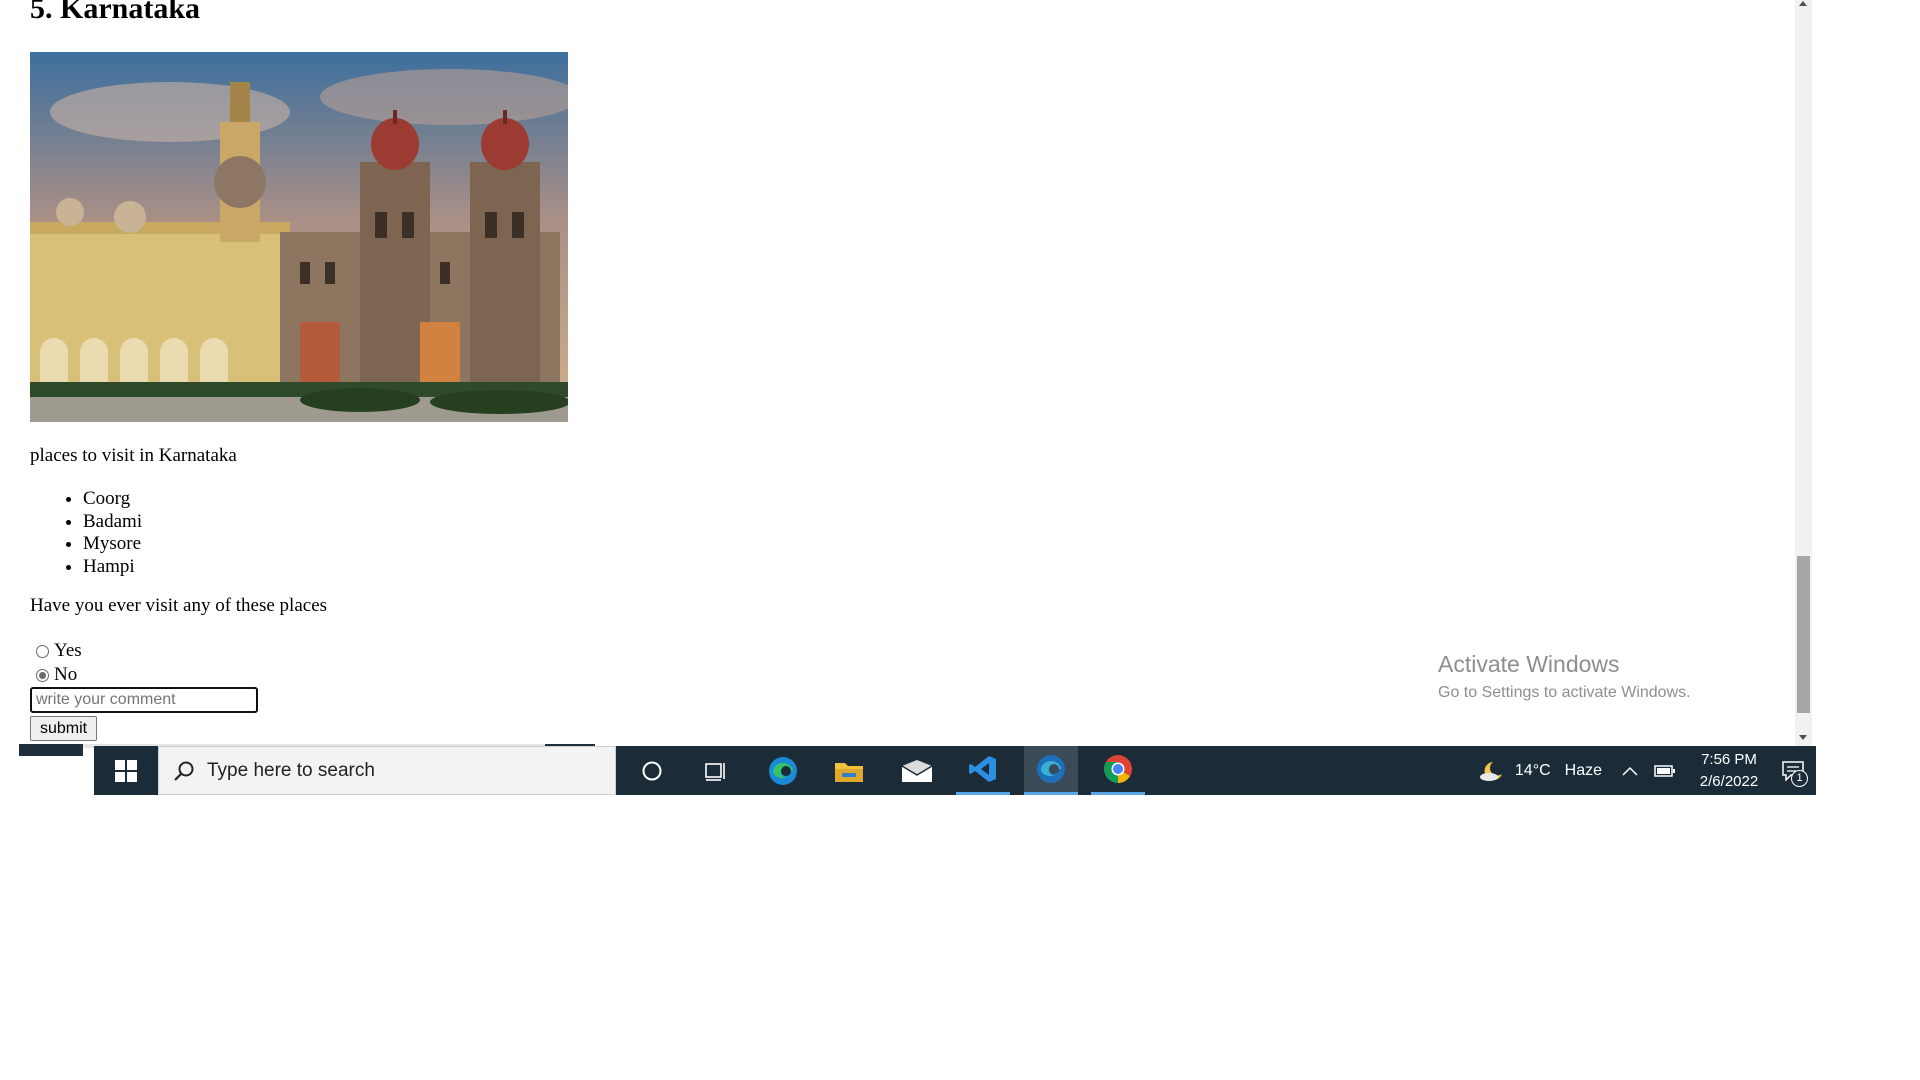 Image resolution: width=1920 pixels, height=1080 pixels. I want to click on cortana-button, so click(652, 770).